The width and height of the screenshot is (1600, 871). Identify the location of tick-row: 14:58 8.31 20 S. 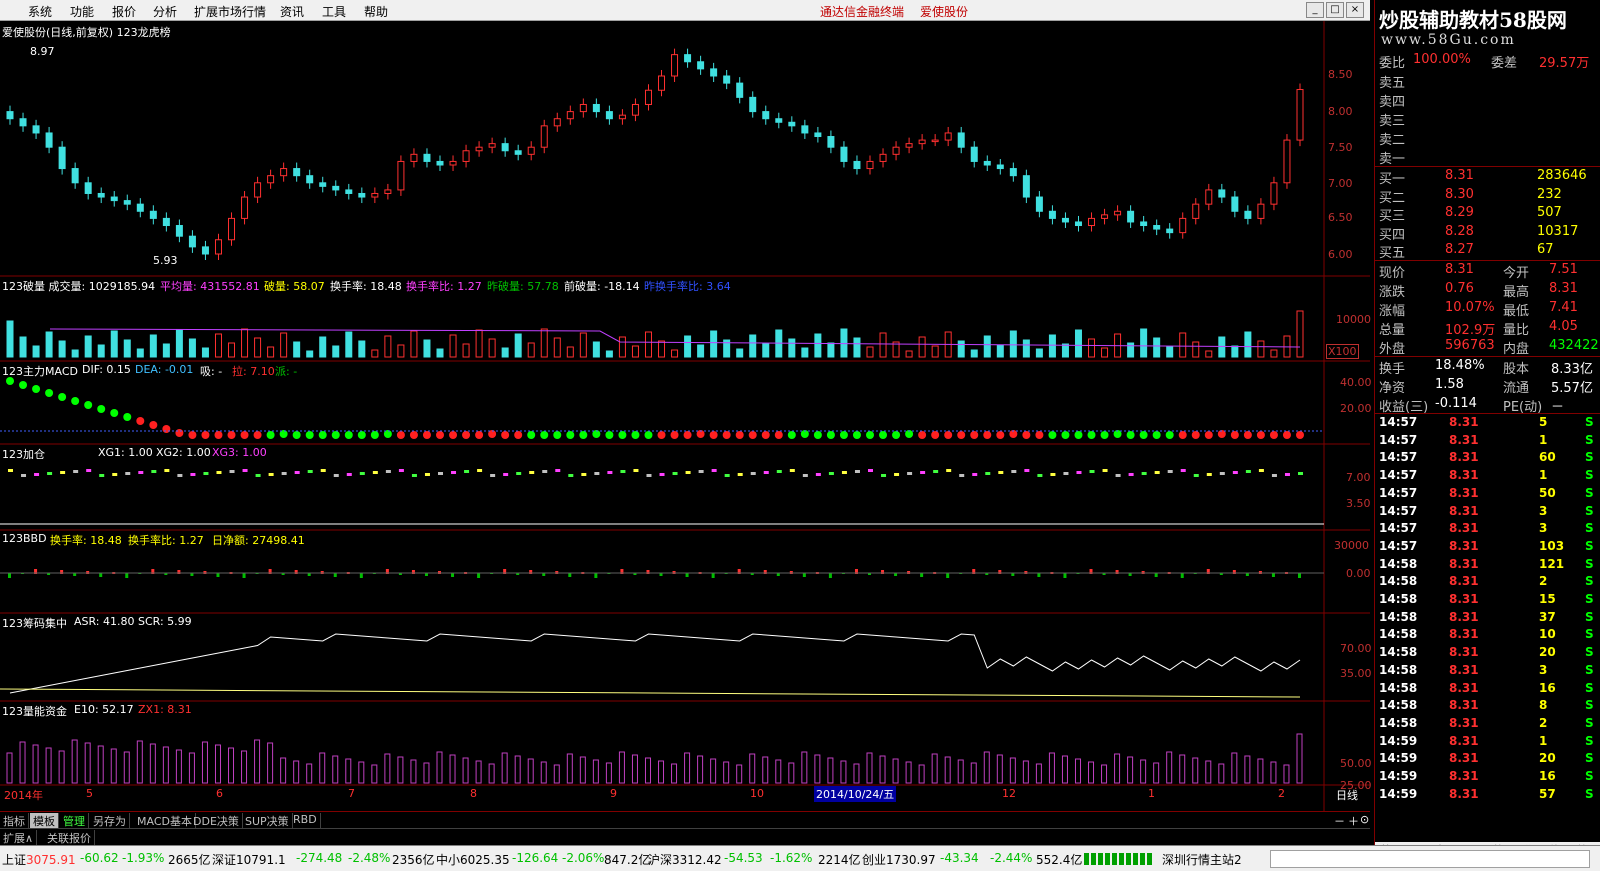
(1489, 653).